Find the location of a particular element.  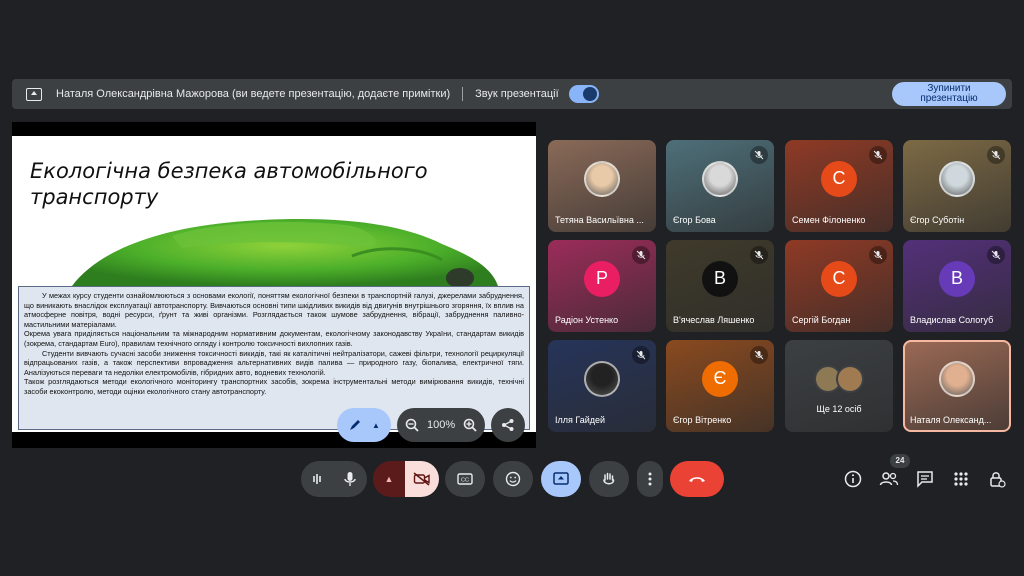

share-button is located at coordinates (508, 425).